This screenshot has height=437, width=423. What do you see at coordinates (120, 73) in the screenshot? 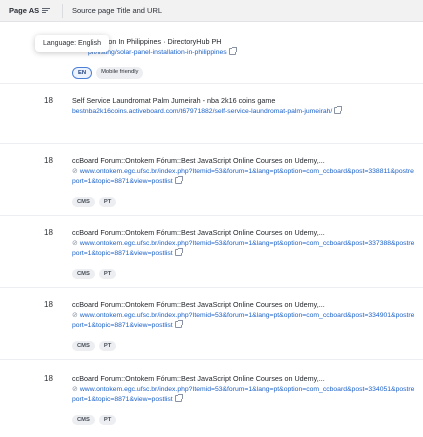
I see `mobile-friendly-chip: Mobile friendly` at bounding box center [120, 73].